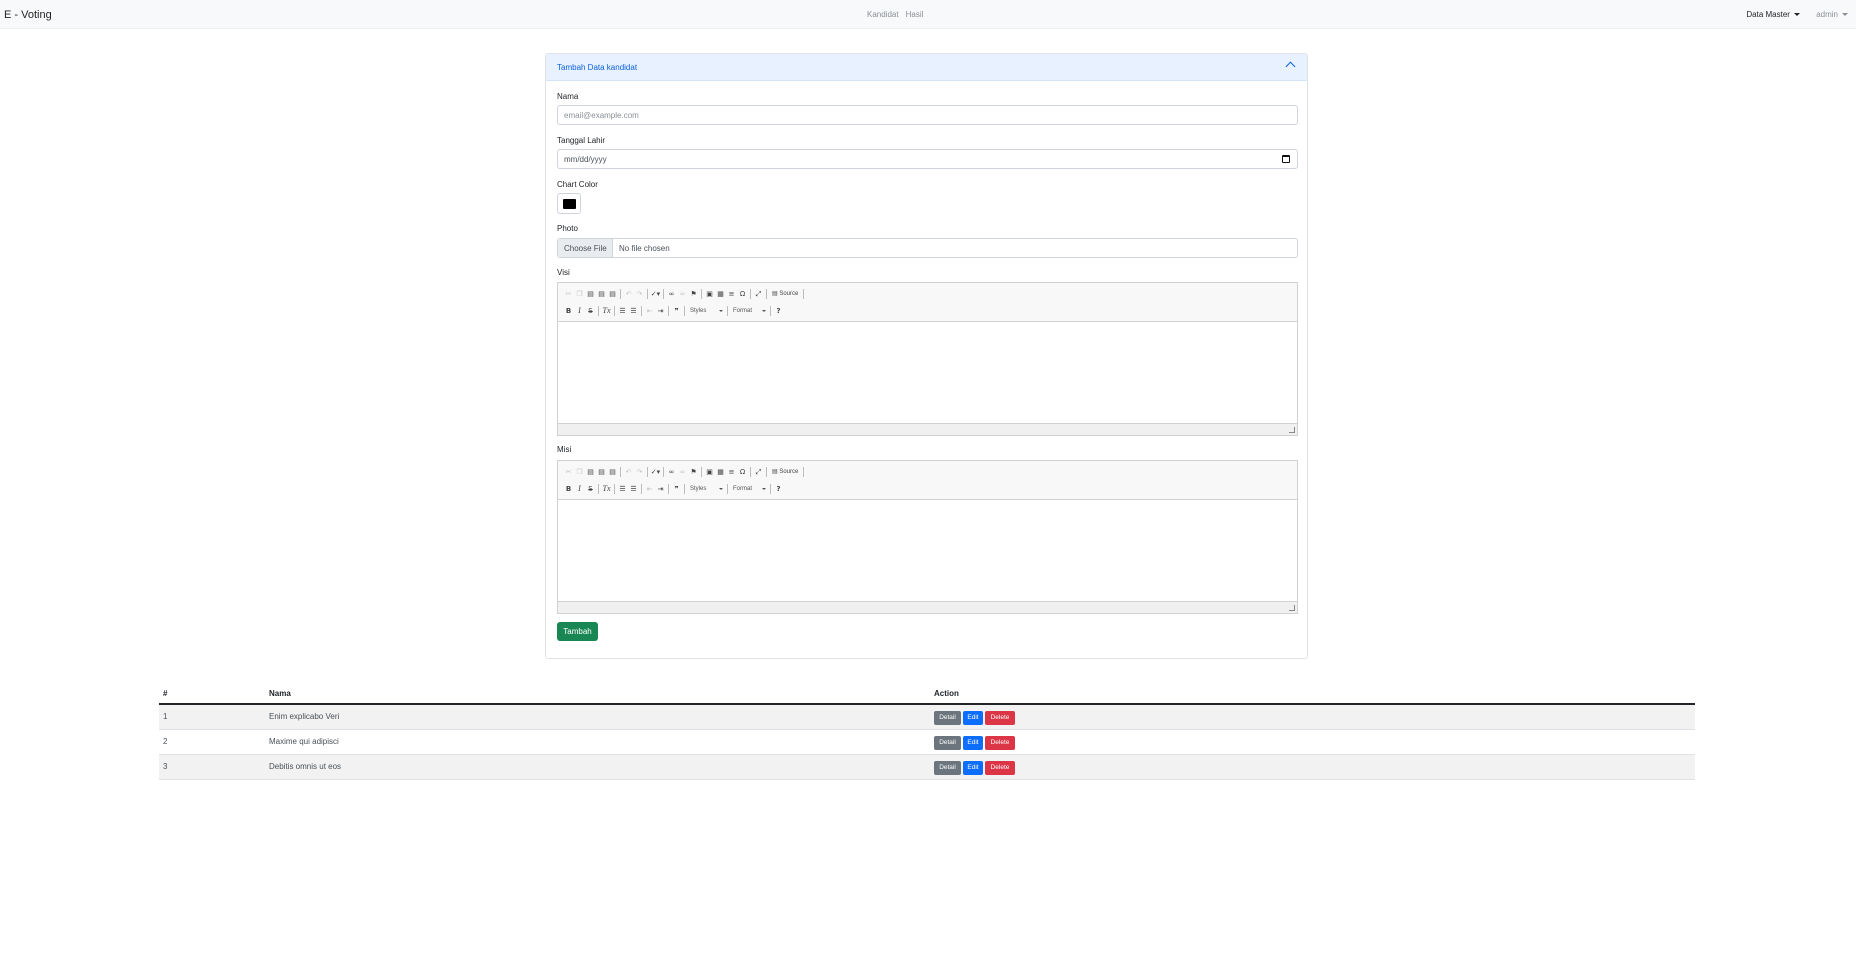 Image resolution: width=1856 pixels, height=969 pixels. What do you see at coordinates (1832, 14) in the screenshot?
I see `user-dropdown: admin` at bounding box center [1832, 14].